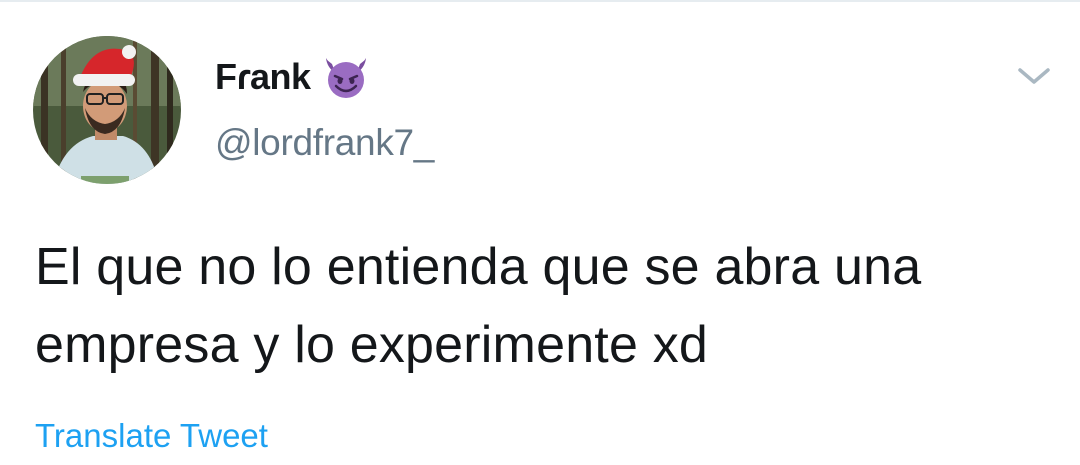 The width and height of the screenshot is (1080, 465). Describe the element at coordinates (263, 77) in the screenshot. I see `display-name: Fɾank` at that location.